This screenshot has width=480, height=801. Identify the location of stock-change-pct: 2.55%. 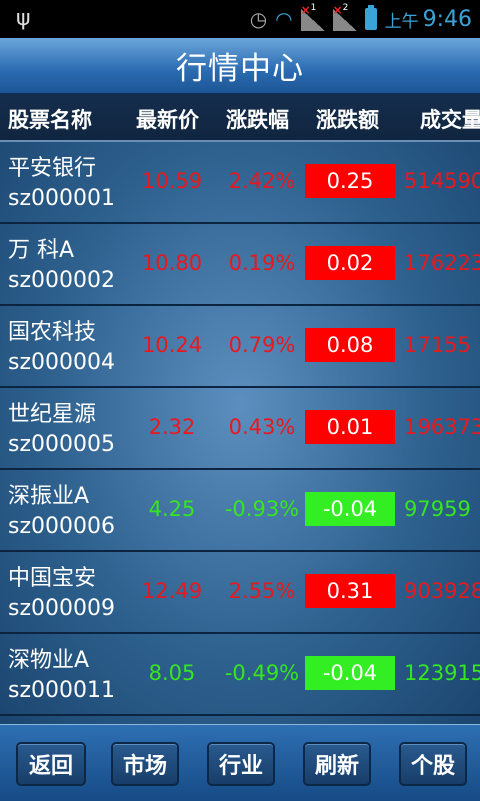
(262, 591).